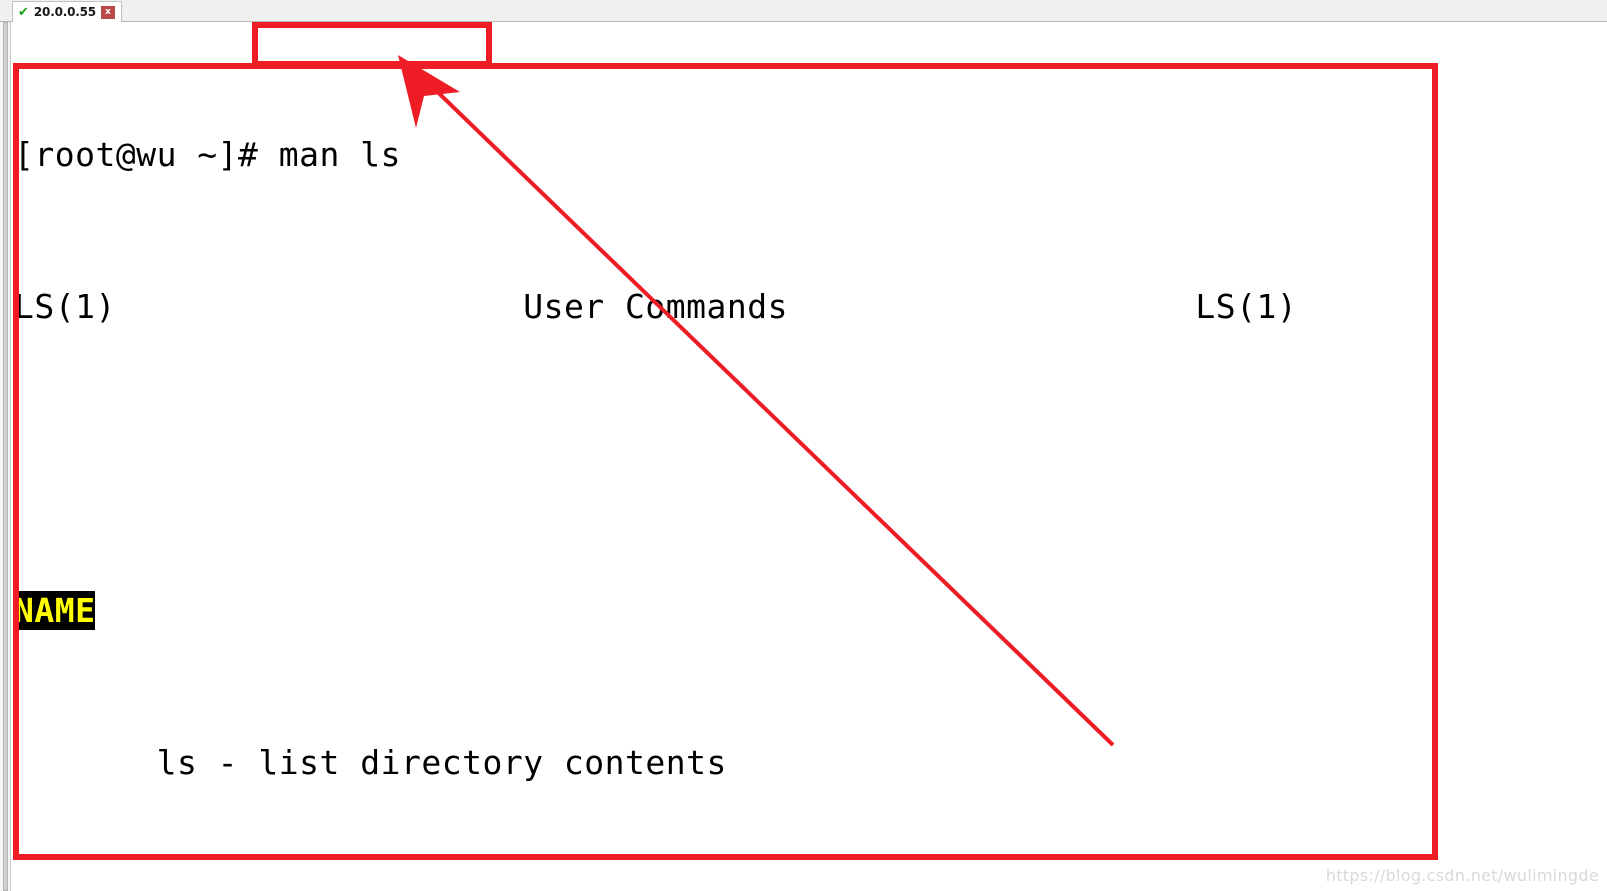 The image size is (1607, 891). What do you see at coordinates (809, 763) in the screenshot?
I see `name-description-line: ls - list directory contents` at bounding box center [809, 763].